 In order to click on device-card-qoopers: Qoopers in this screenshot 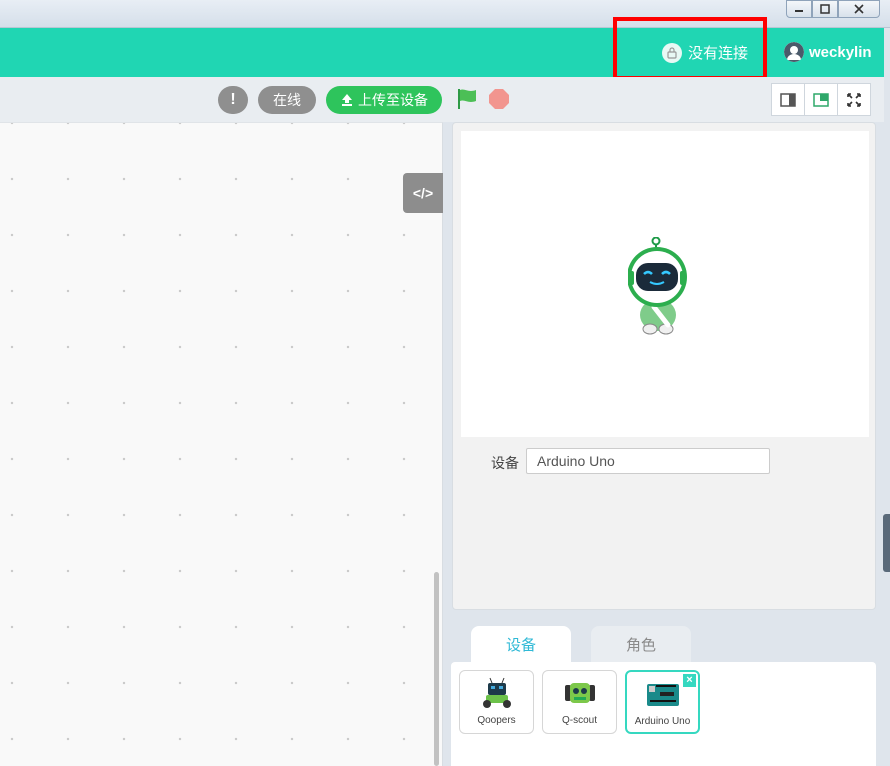, I will do `click(496, 702)`.